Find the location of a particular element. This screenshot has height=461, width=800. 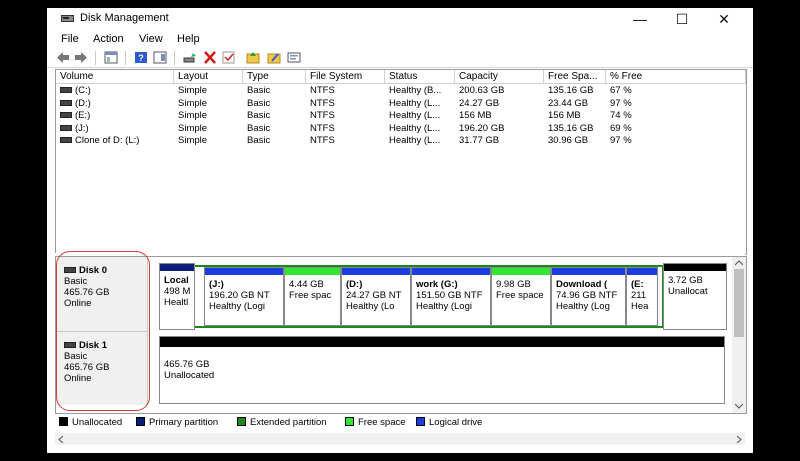

back-arrow-icon is located at coordinates (63, 57).